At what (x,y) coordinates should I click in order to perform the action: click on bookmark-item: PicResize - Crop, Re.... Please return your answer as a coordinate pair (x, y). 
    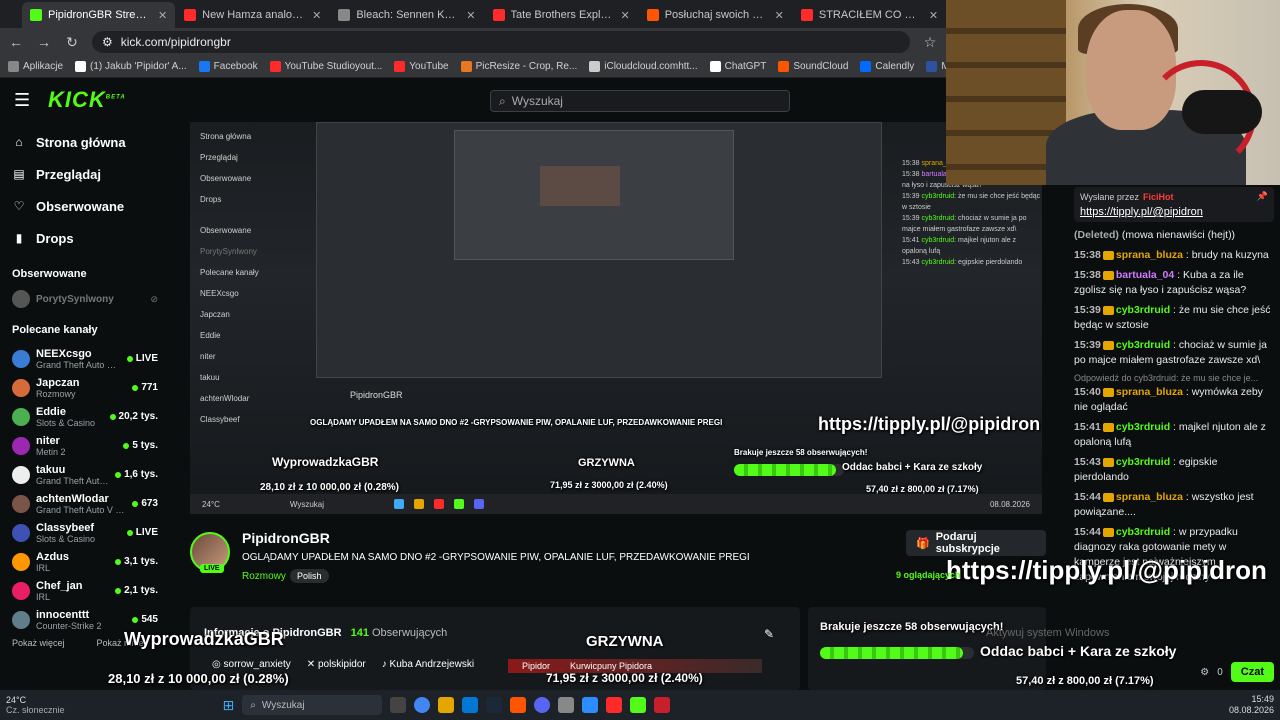
    Looking at the image, I should click on (518, 66).